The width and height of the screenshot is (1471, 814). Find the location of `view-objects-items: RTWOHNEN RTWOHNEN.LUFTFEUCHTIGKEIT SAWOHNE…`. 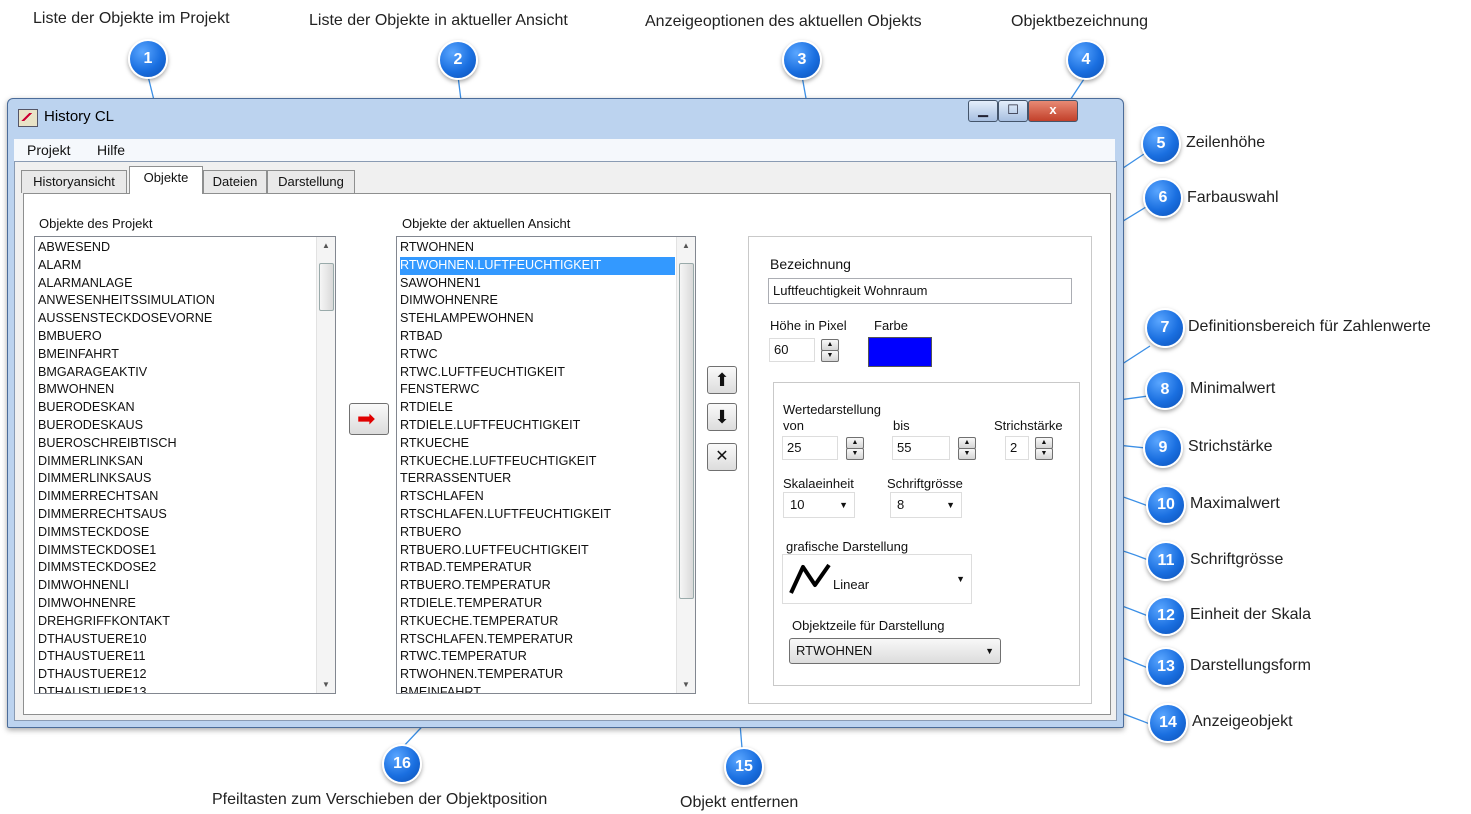

view-objects-items: RTWOHNEN RTWOHNEN.LUFTFEUCHTIGKEIT SAWOHNE… is located at coordinates (537, 466).